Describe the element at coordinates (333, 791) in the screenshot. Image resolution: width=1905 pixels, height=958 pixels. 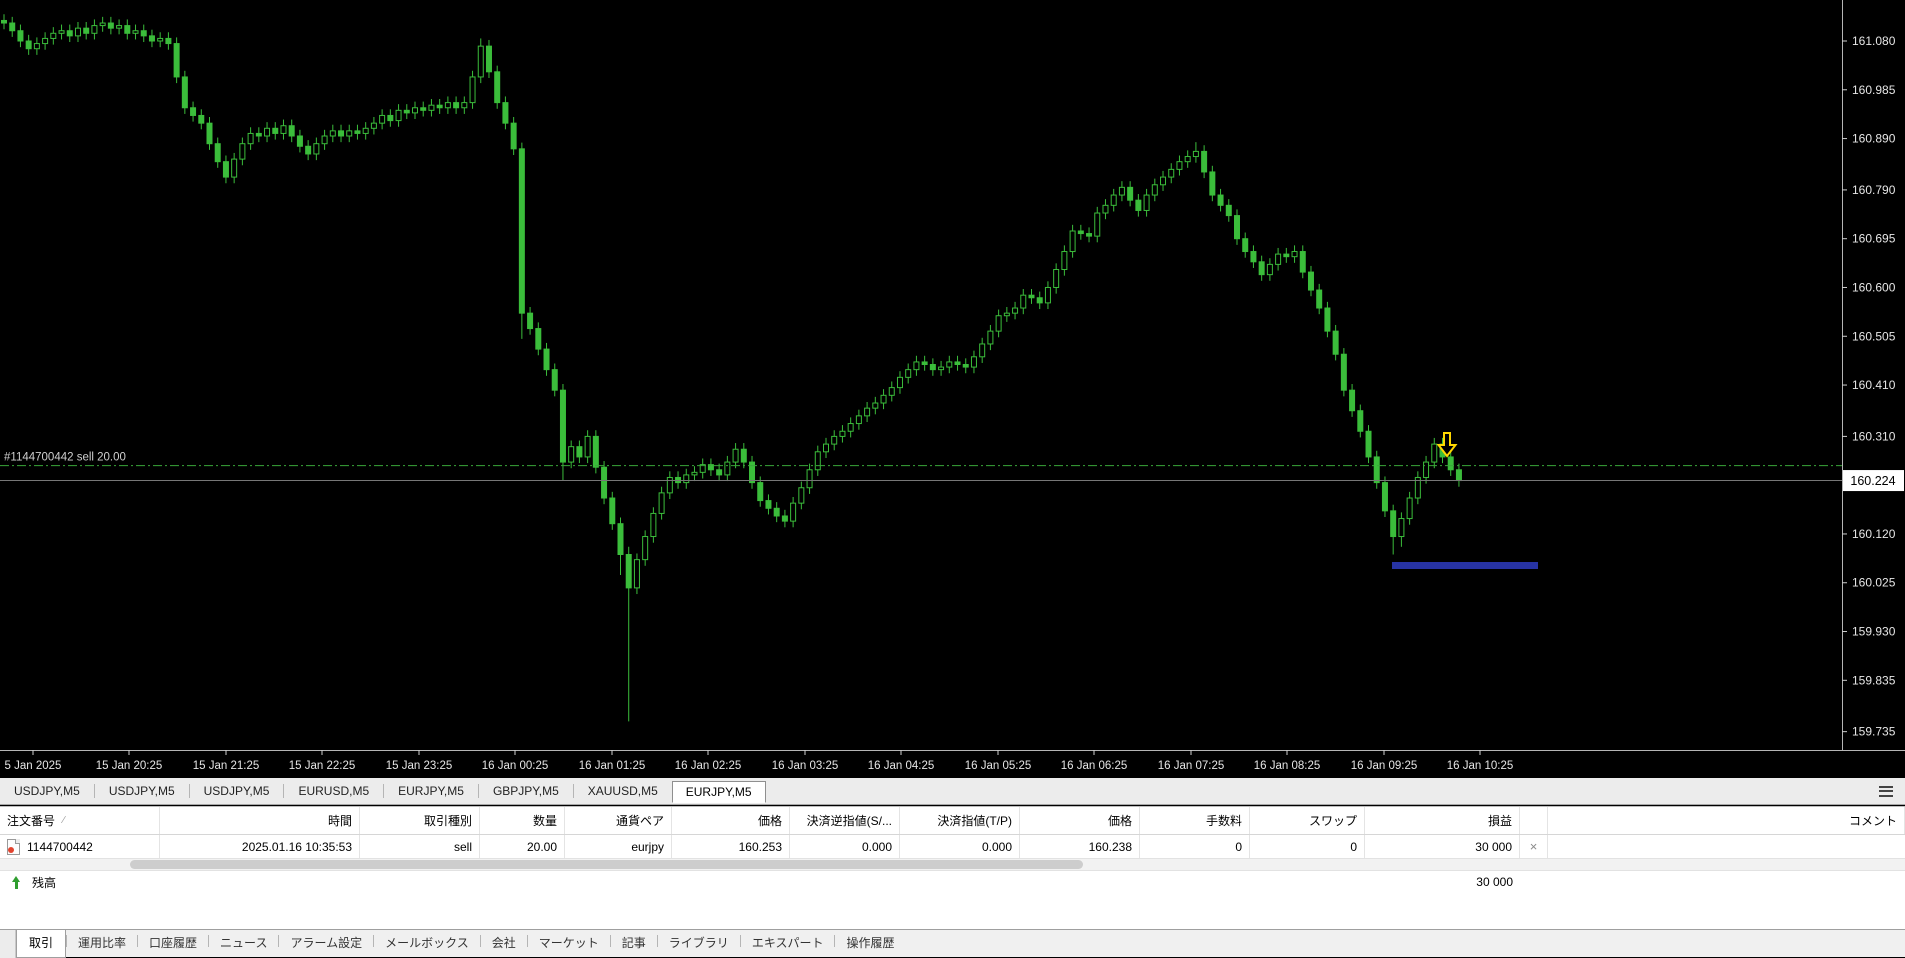
I see `chart-tab-eurusd-m5: EURUSD,M5` at that location.